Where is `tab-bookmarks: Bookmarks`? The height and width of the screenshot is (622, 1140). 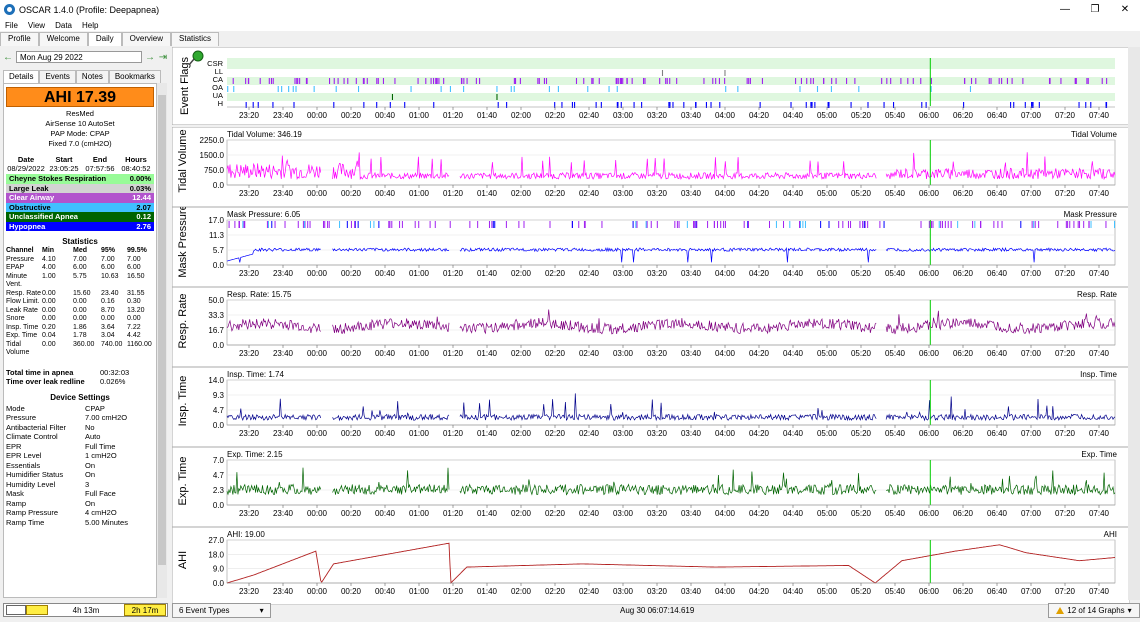 tab-bookmarks: Bookmarks is located at coordinates (134, 76).